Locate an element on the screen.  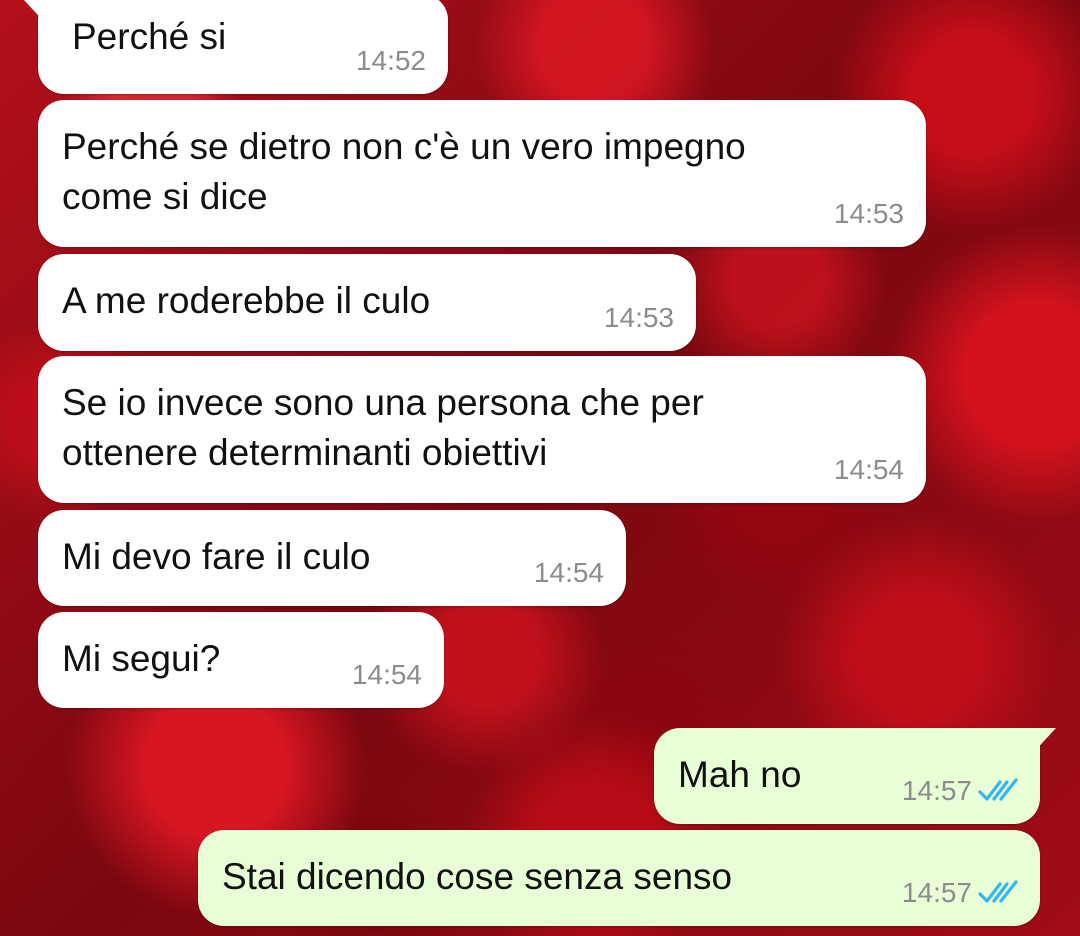
message-text: A me roderebbe il culo is located at coordinates (246, 300).